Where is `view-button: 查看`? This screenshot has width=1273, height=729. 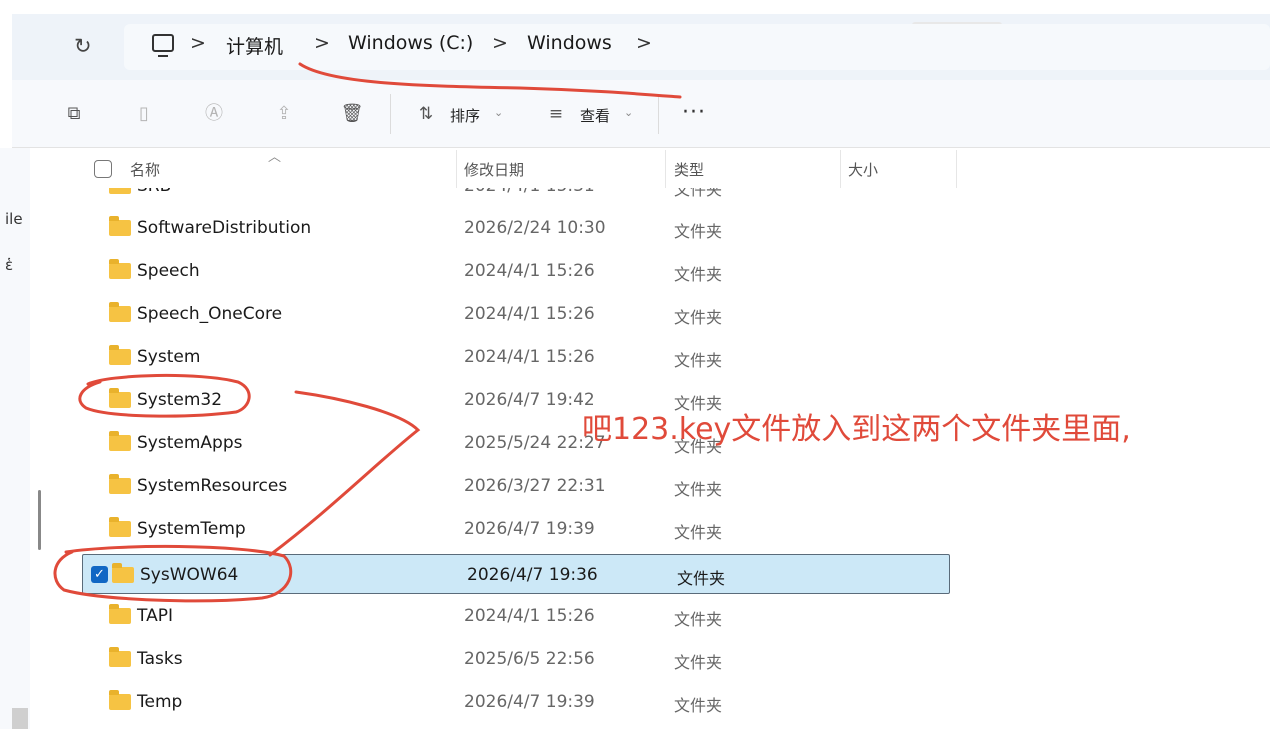 view-button: 查看 is located at coordinates (595, 115).